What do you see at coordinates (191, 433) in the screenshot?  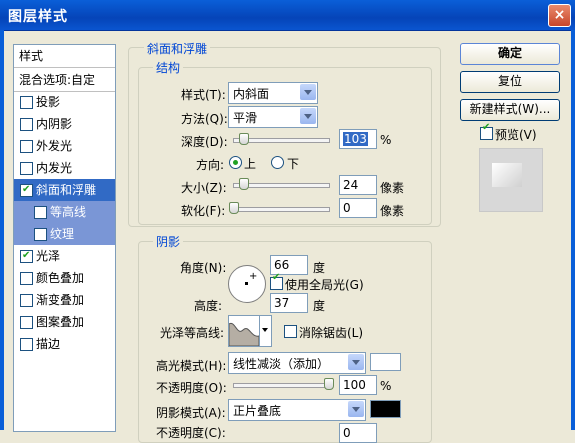 I see `opacity2-label: 不透明度(C):` at bounding box center [191, 433].